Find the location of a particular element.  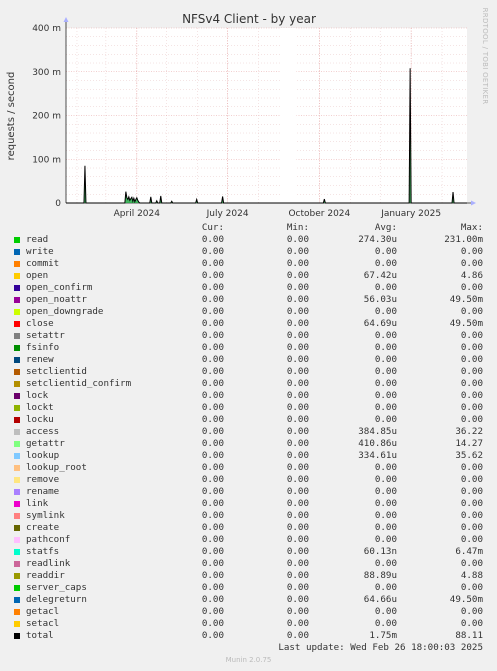

legend-row: create 0.00 0.00 0.00 0.00 is located at coordinates (248, 528).